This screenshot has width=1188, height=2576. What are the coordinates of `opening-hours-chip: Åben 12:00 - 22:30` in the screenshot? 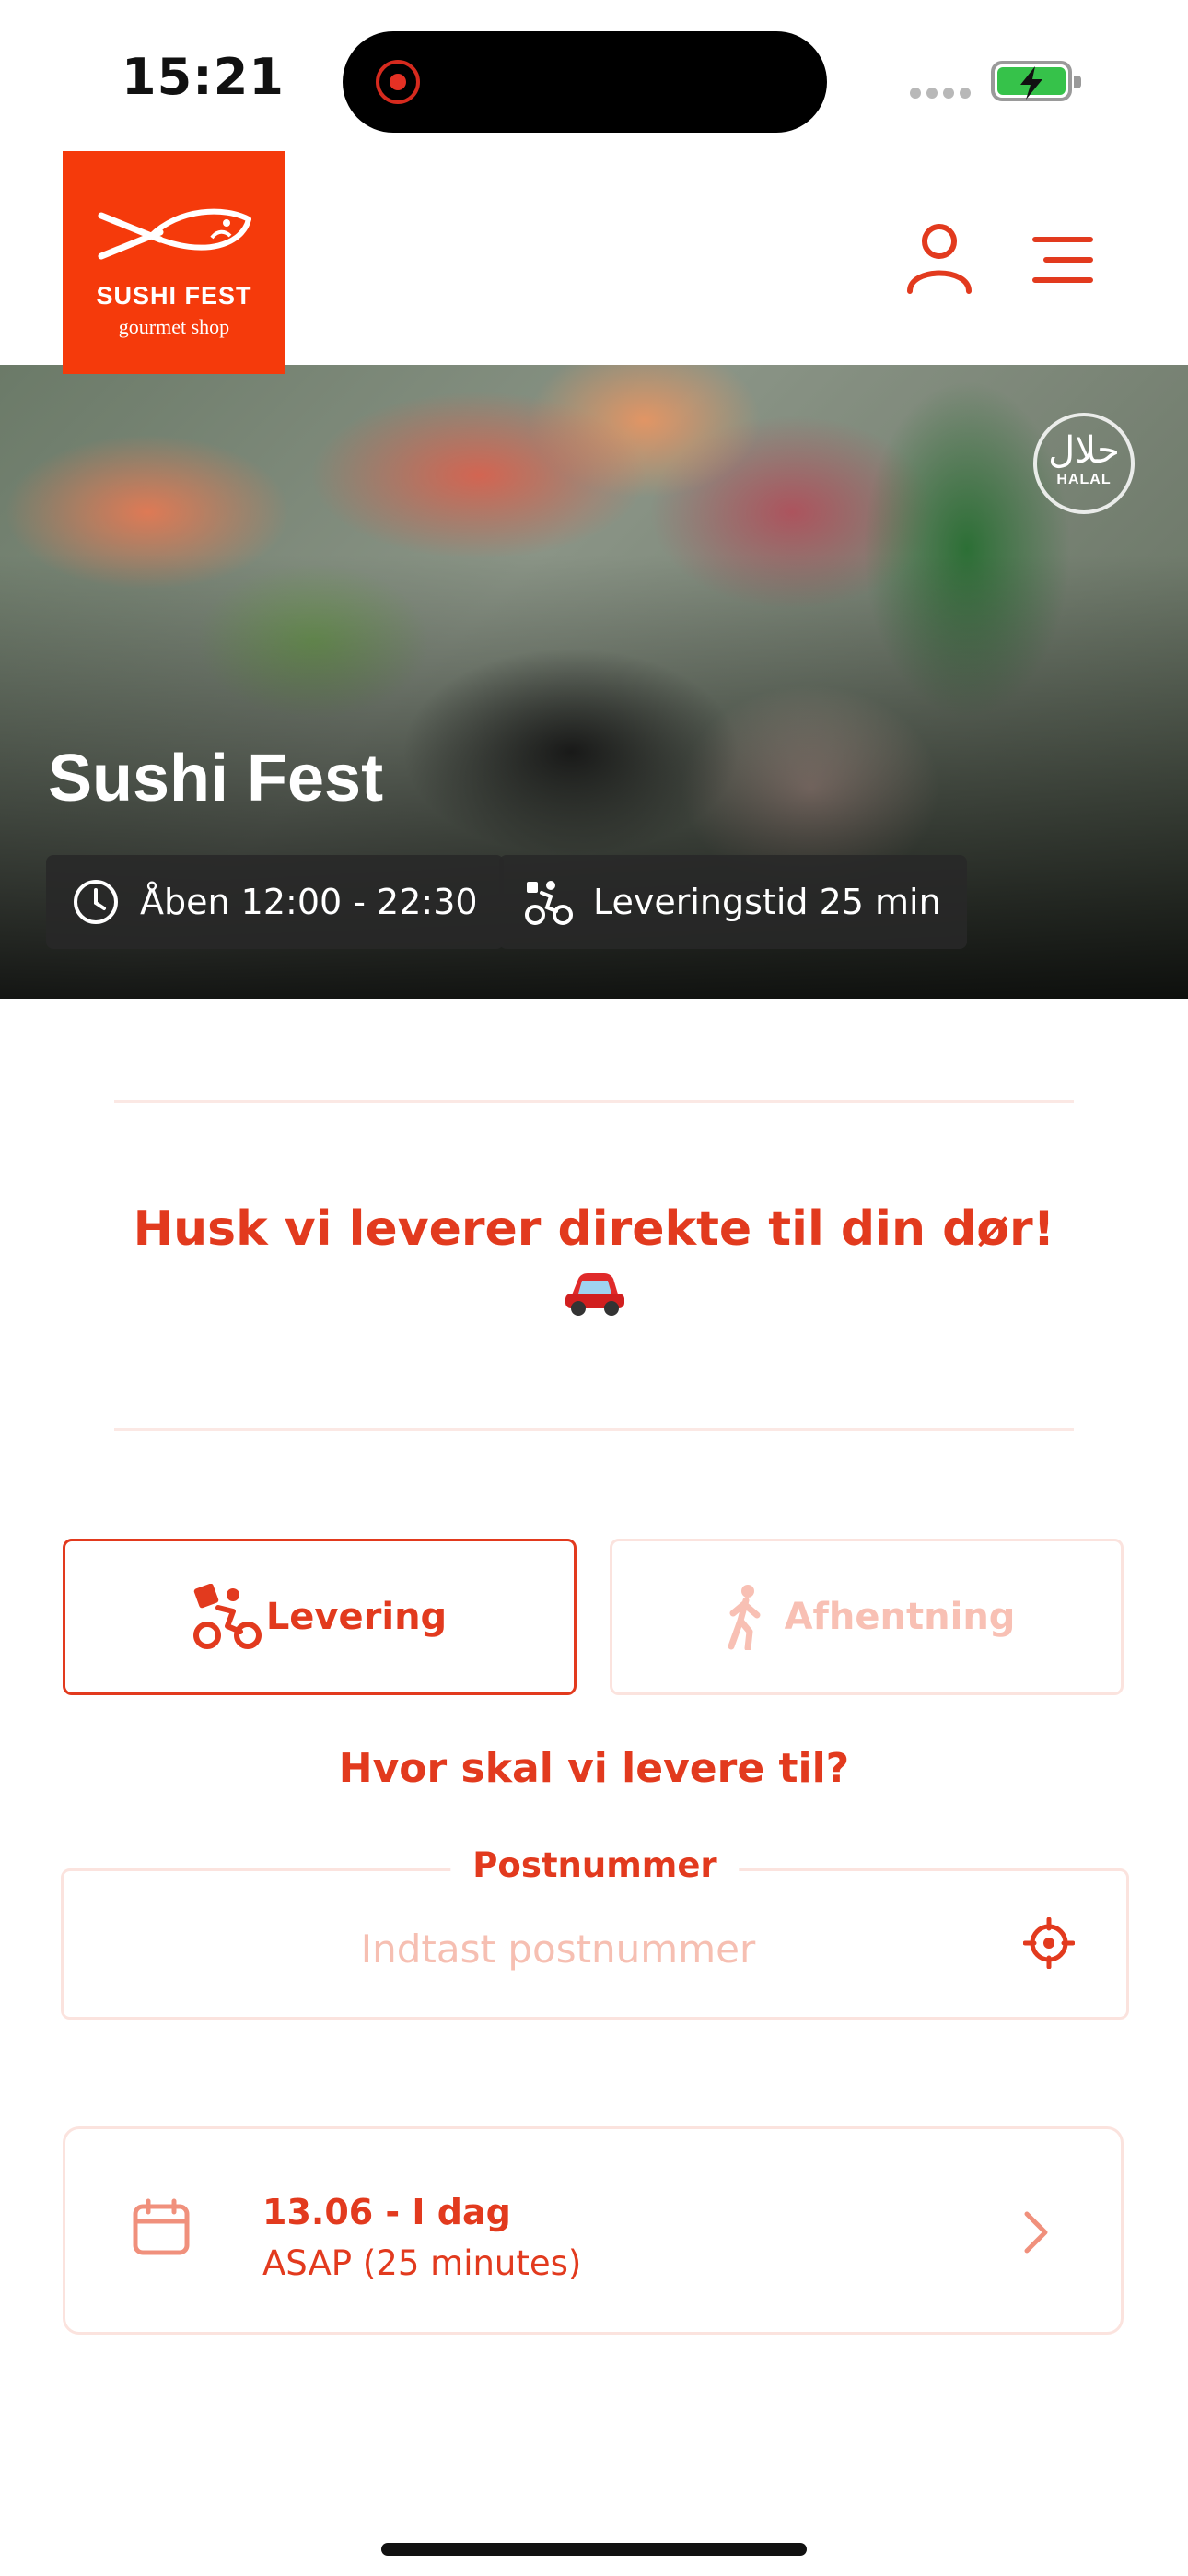 It's located at (275, 902).